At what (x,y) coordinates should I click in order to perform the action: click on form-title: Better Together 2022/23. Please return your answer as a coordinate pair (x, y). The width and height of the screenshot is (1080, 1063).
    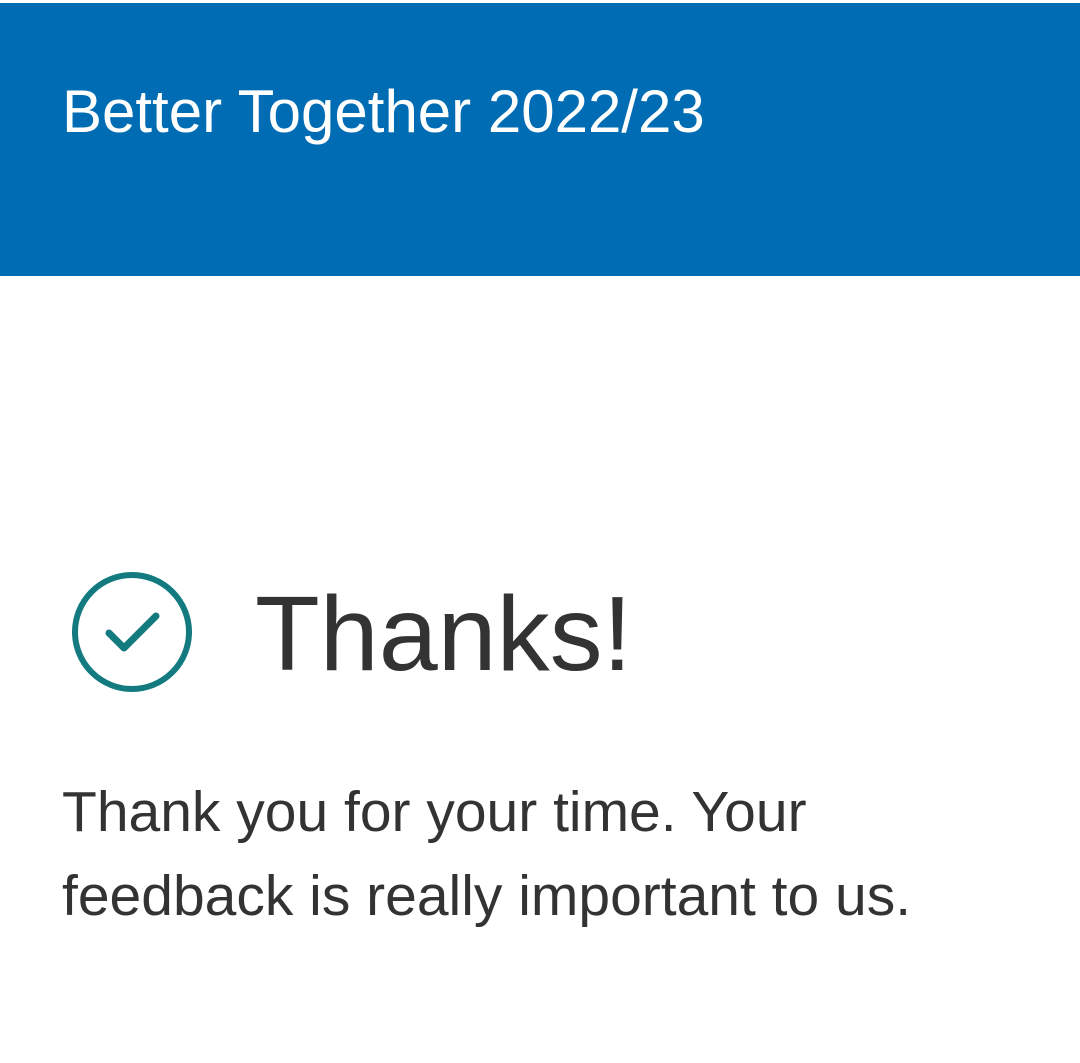
    Looking at the image, I should click on (383, 111).